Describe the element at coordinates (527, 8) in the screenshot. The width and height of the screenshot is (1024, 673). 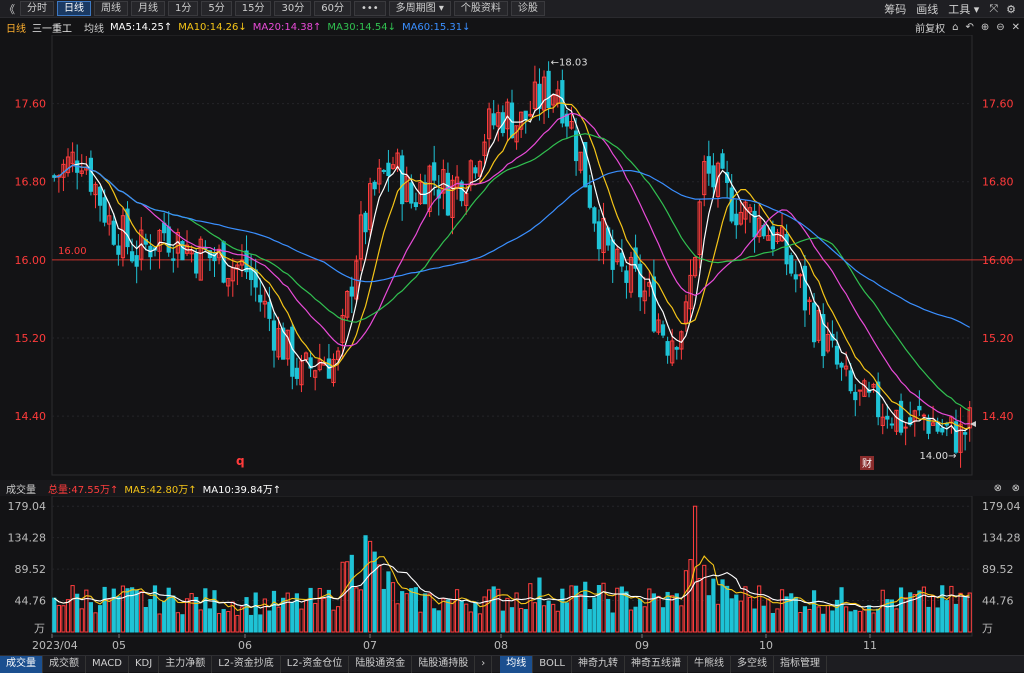
I see `diagnose-button: 诊股` at that location.